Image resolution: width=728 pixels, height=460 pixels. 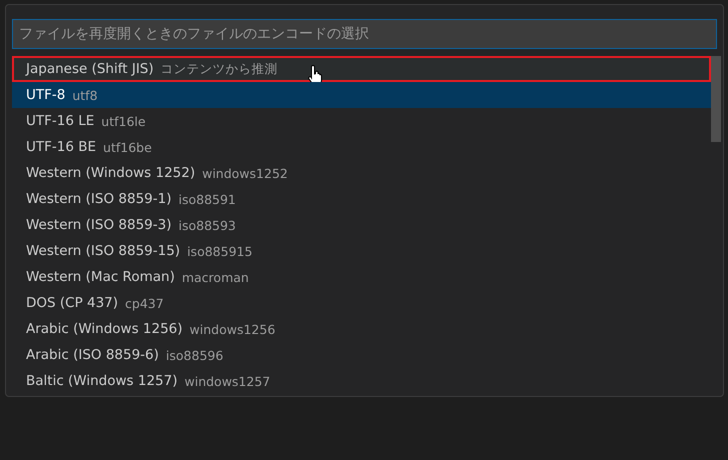 What do you see at coordinates (716, 99) in the screenshot?
I see `scrollbar-thumb` at bounding box center [716, 99].